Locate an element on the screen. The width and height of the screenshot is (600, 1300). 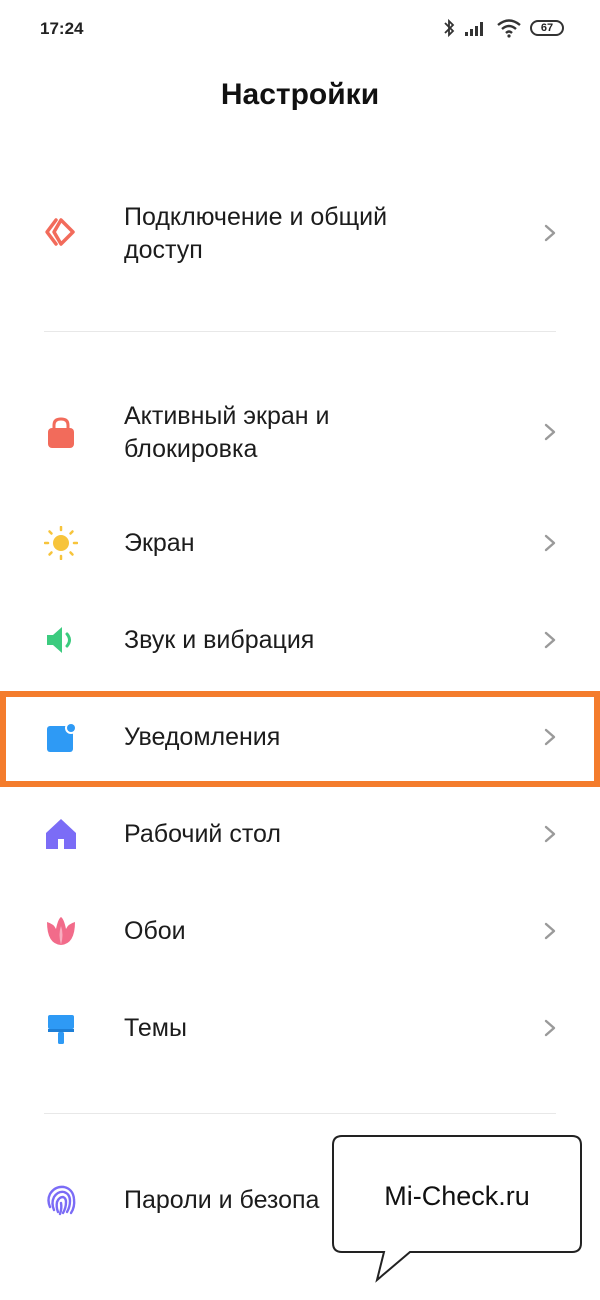
notification-icon is located at coordinates (62, 737).